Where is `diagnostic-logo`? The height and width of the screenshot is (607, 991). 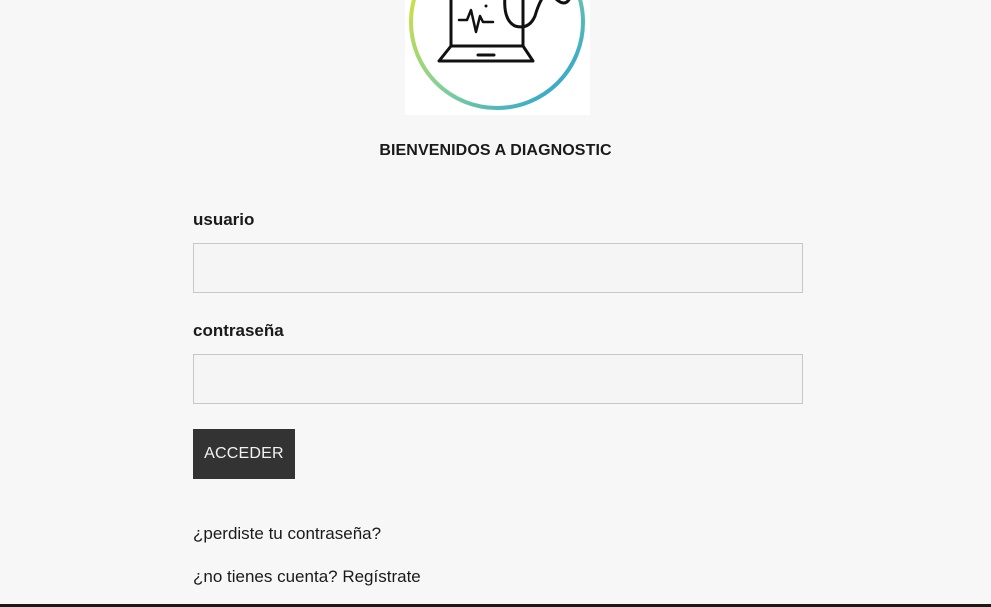 diagnostic-logo is located at coordinates (497, 57).